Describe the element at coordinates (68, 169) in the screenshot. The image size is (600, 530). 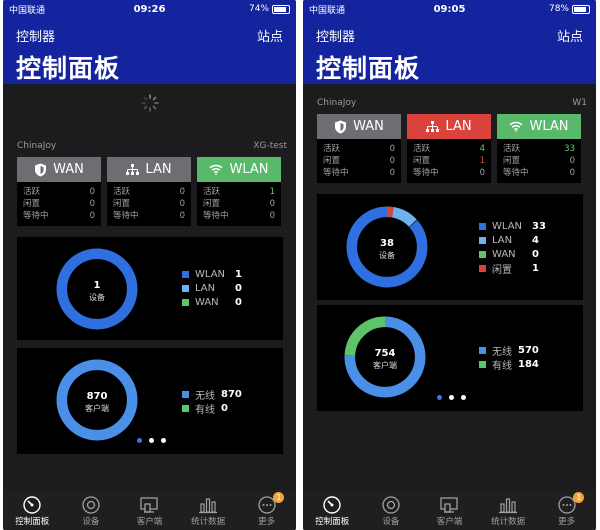
I see `wan-card-label: WAN` at that location.